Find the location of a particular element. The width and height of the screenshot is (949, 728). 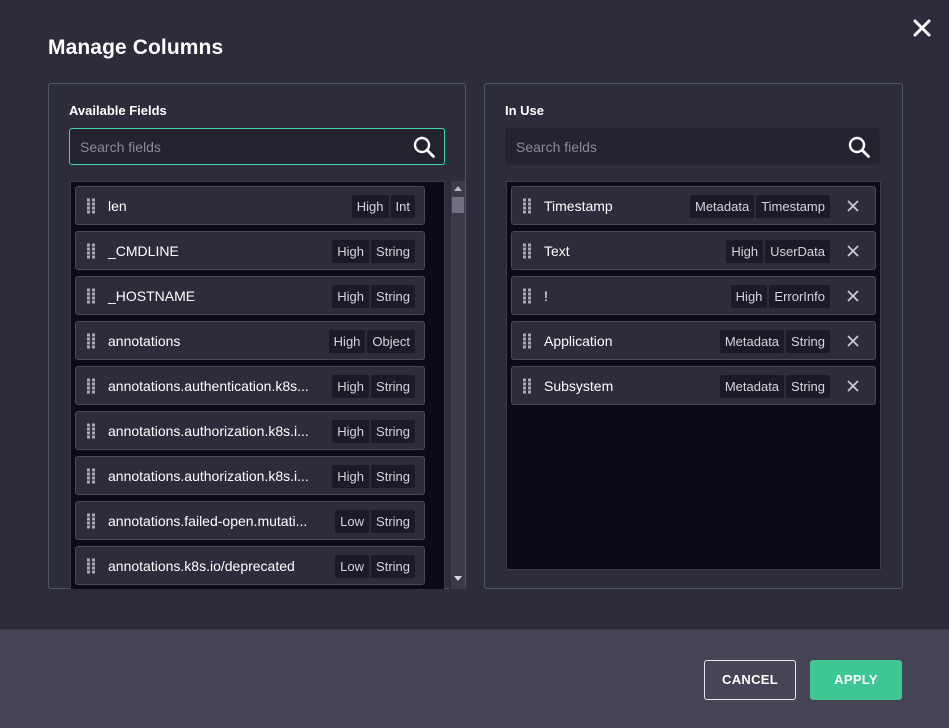

field-row: len High Int is located at coordinates (250, 205).